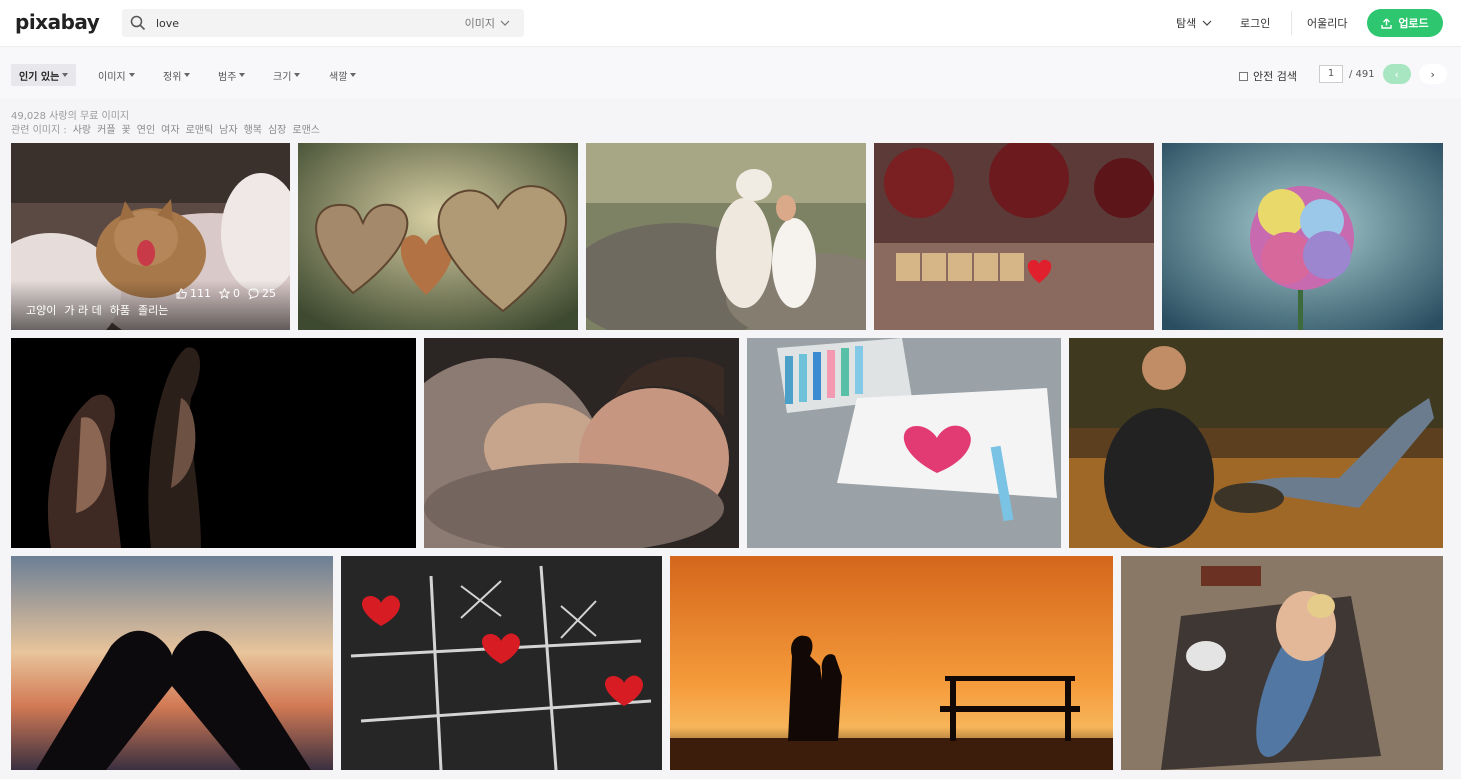 The width and height of the screenshot is (1461, 779). I want to click on upload-label: 업로드, so click(1413, 23).